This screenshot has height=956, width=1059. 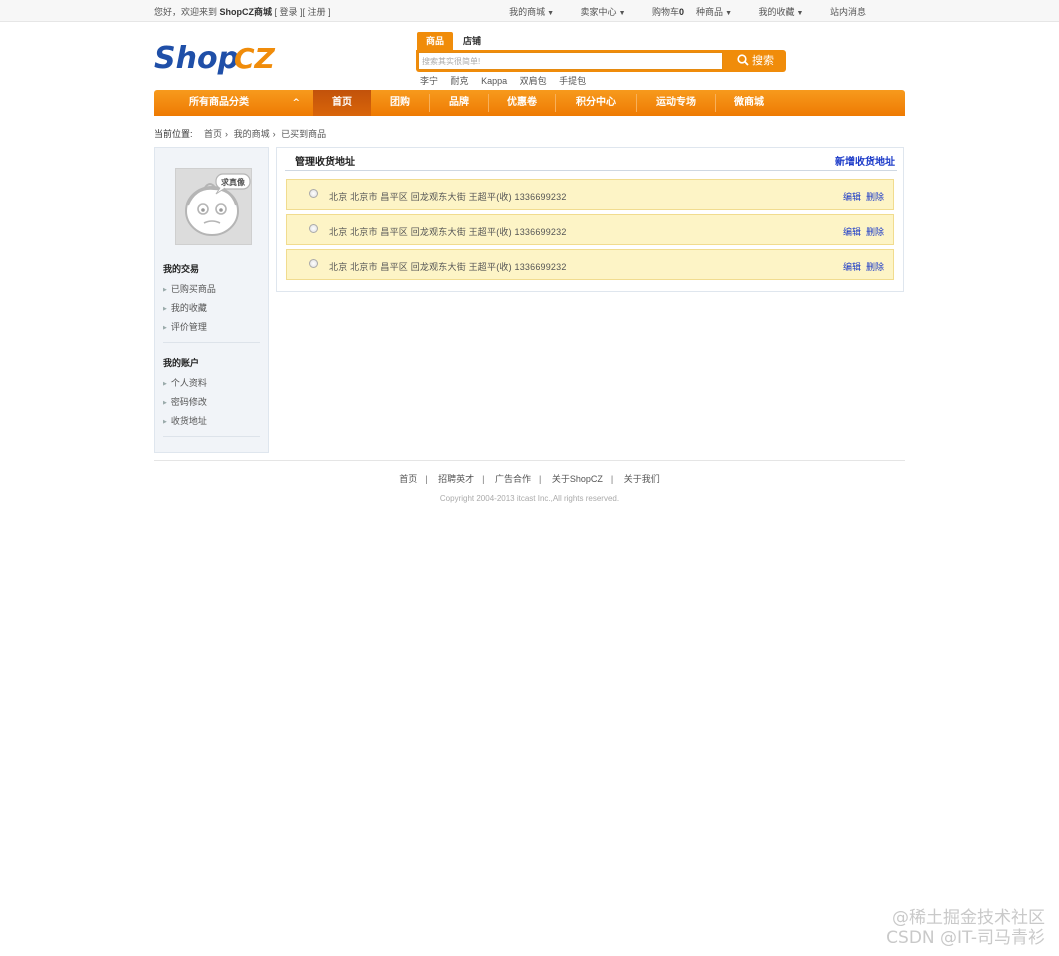 What do you see at coordinates (408, 479) in the screenshot?
I see `footer-link-home: 首页` at bounding box center [408, 479].